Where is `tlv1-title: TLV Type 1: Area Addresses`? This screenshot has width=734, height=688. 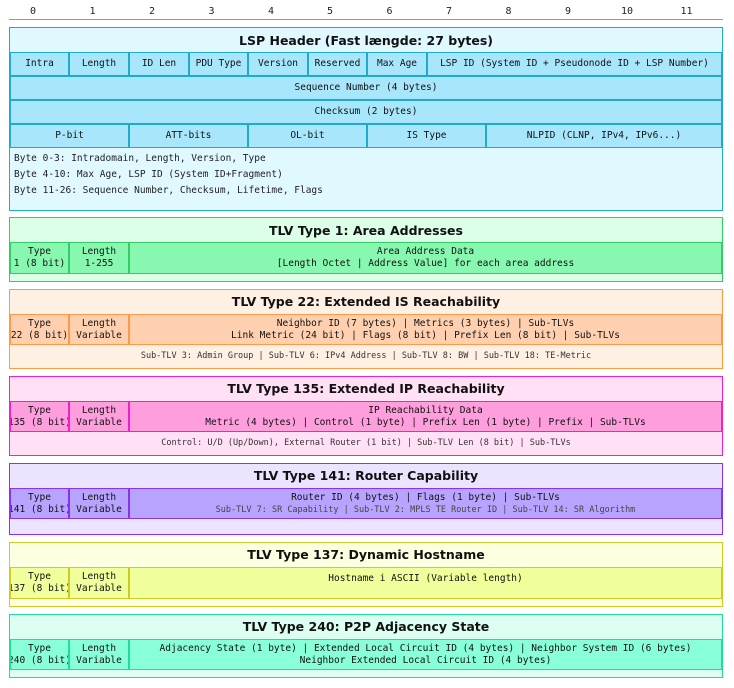 tlv1-title: TLV Type 1: Area Addresses is located at coordinates (366, 230).